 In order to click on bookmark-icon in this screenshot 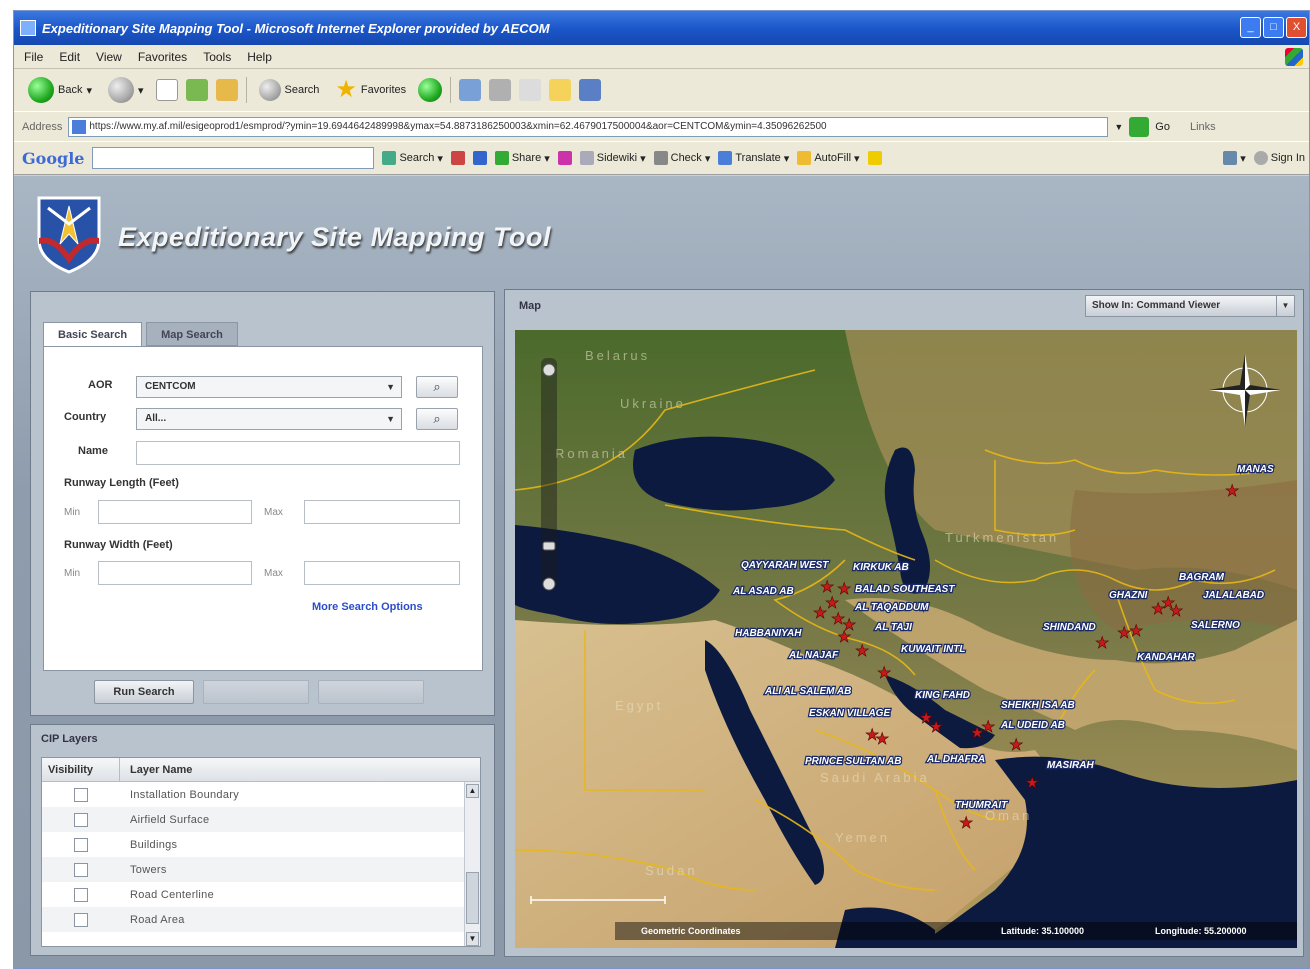, I will do `click(479, 158)`.